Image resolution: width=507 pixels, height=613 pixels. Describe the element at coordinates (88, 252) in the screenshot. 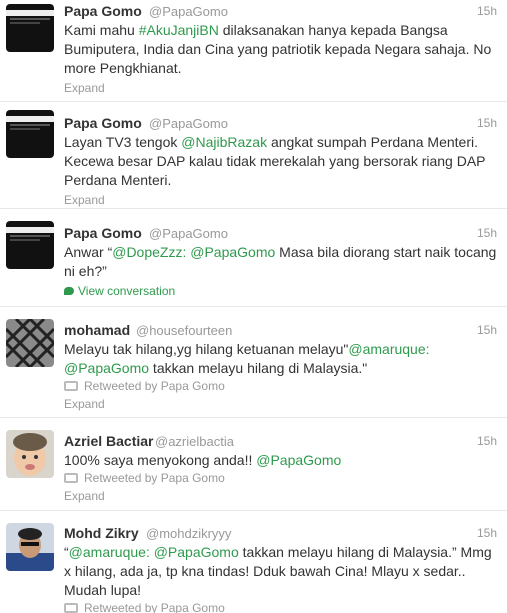

I see `text-segment: Anwar “` at that location.